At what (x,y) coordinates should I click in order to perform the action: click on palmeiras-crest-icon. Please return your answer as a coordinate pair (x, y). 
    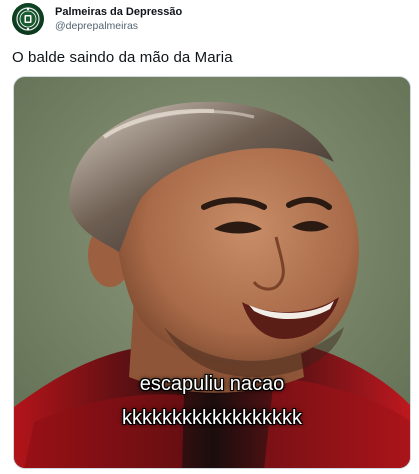
    Looking at the image, I should click on (28, 19).